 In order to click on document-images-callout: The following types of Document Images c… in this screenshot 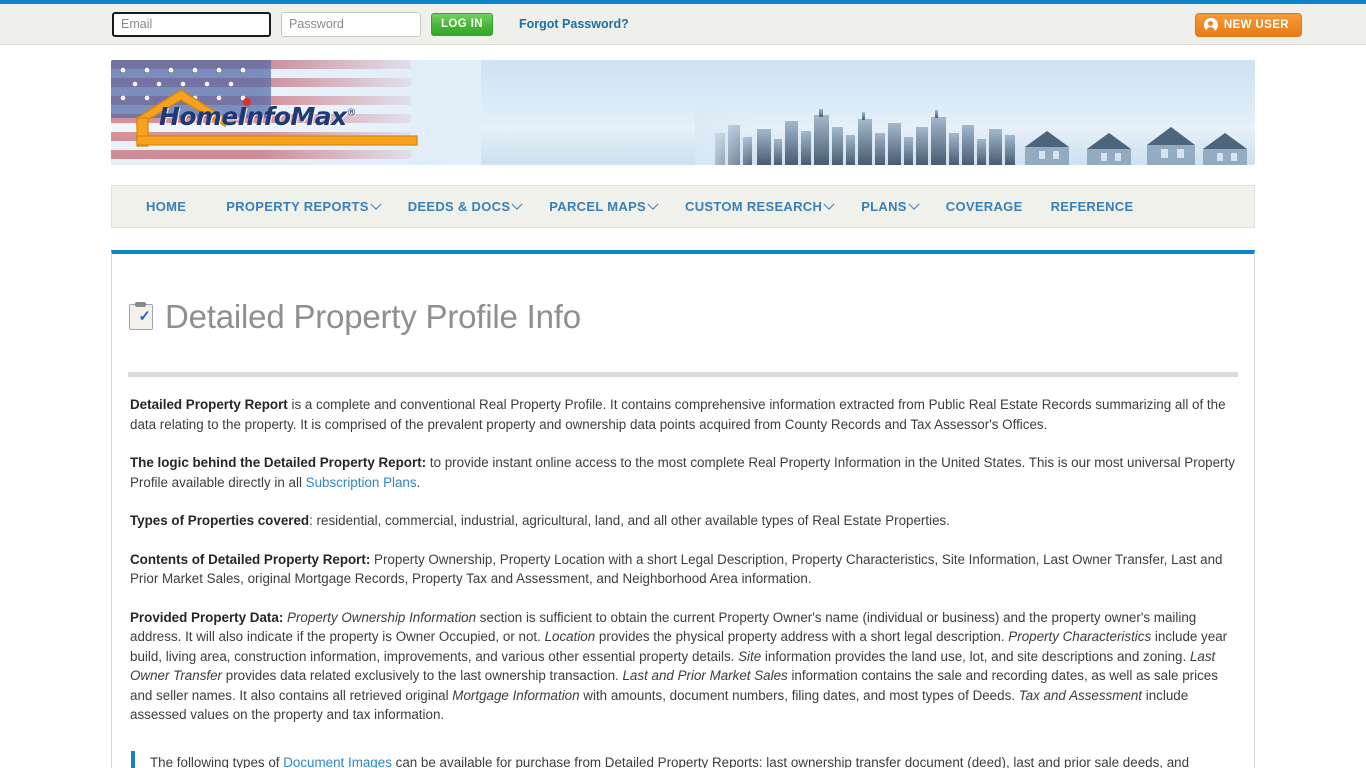, I will do `click(683, 759)`.